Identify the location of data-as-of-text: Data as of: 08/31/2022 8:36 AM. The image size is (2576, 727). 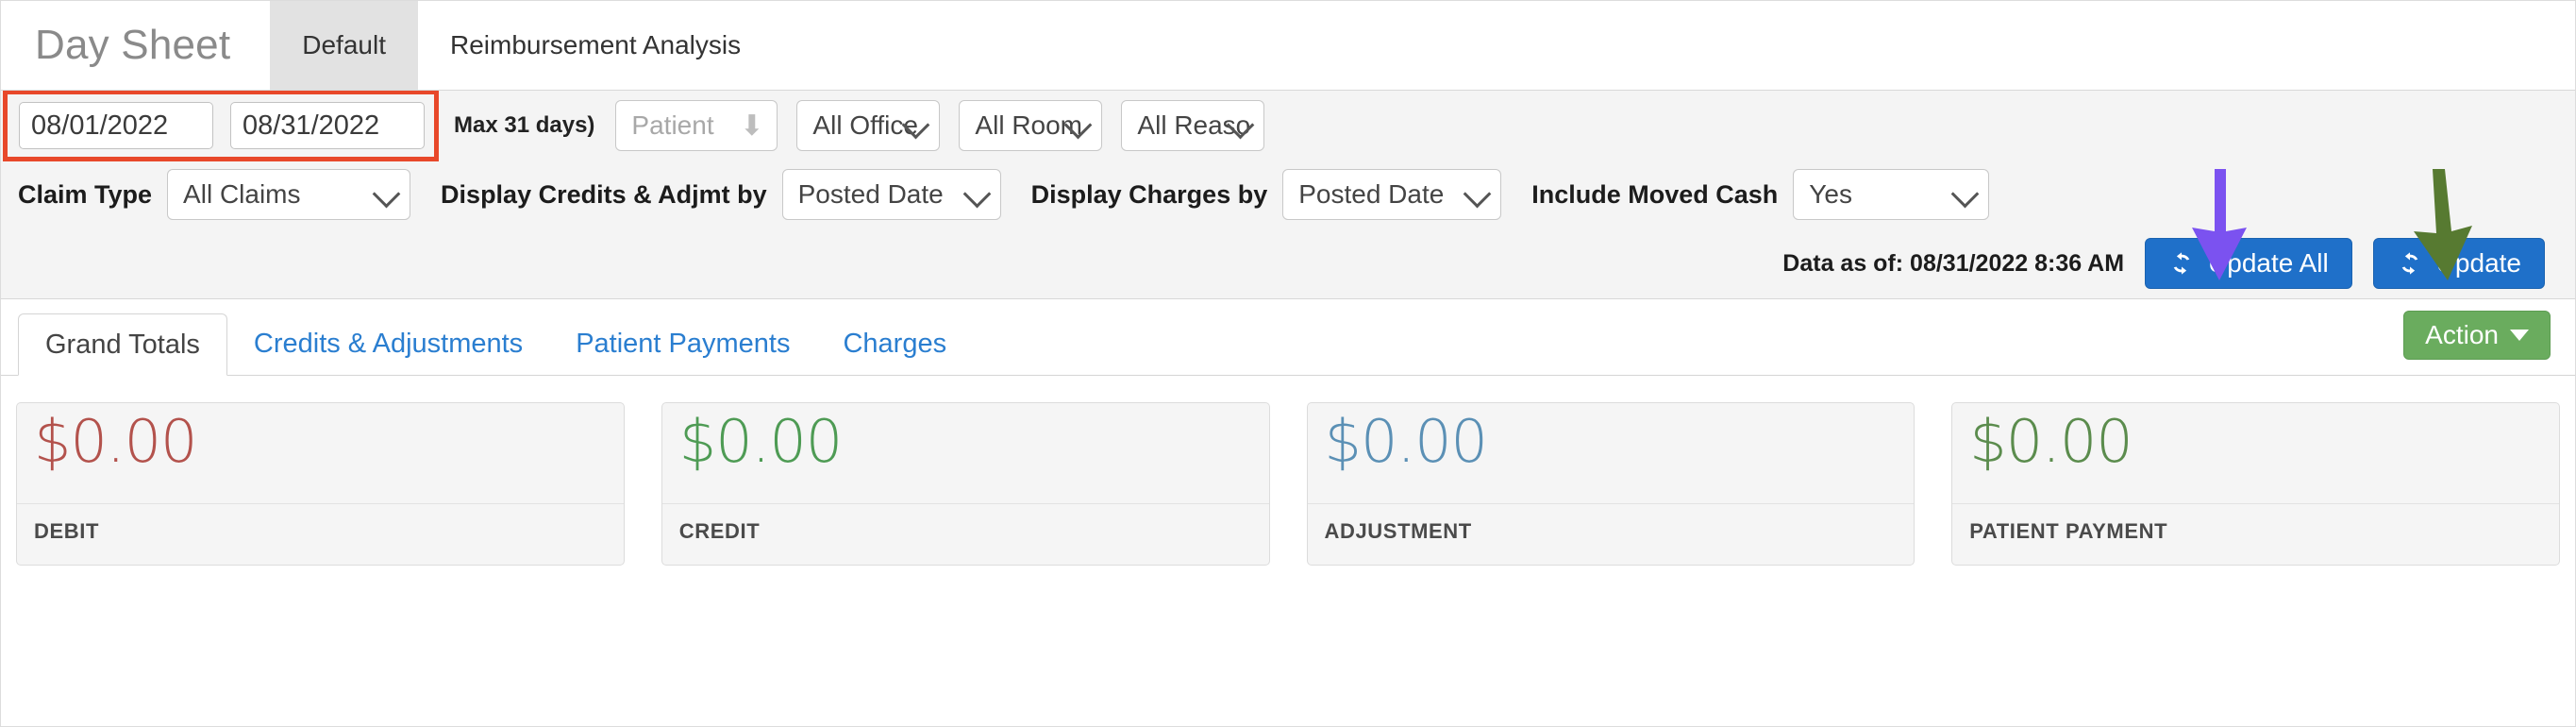
(1953, 263).